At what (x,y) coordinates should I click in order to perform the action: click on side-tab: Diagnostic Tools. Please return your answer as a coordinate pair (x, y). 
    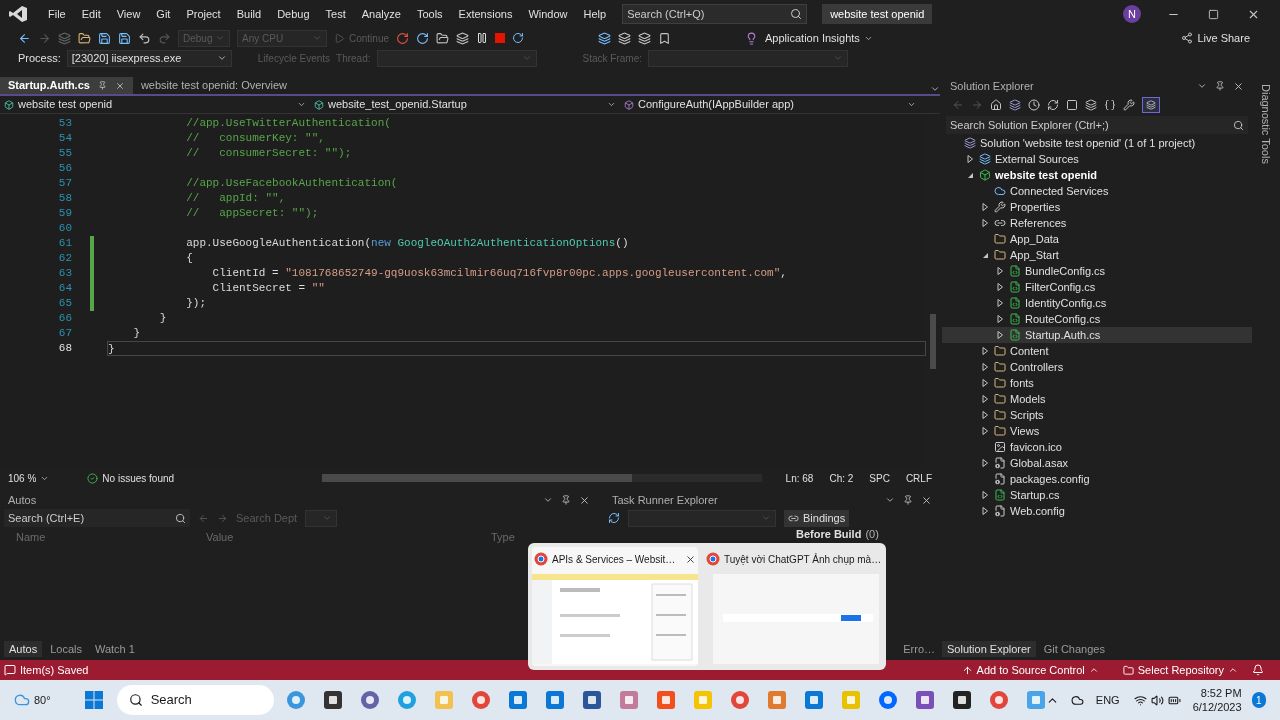
    Looking at the image, I should click on (1266, 372).